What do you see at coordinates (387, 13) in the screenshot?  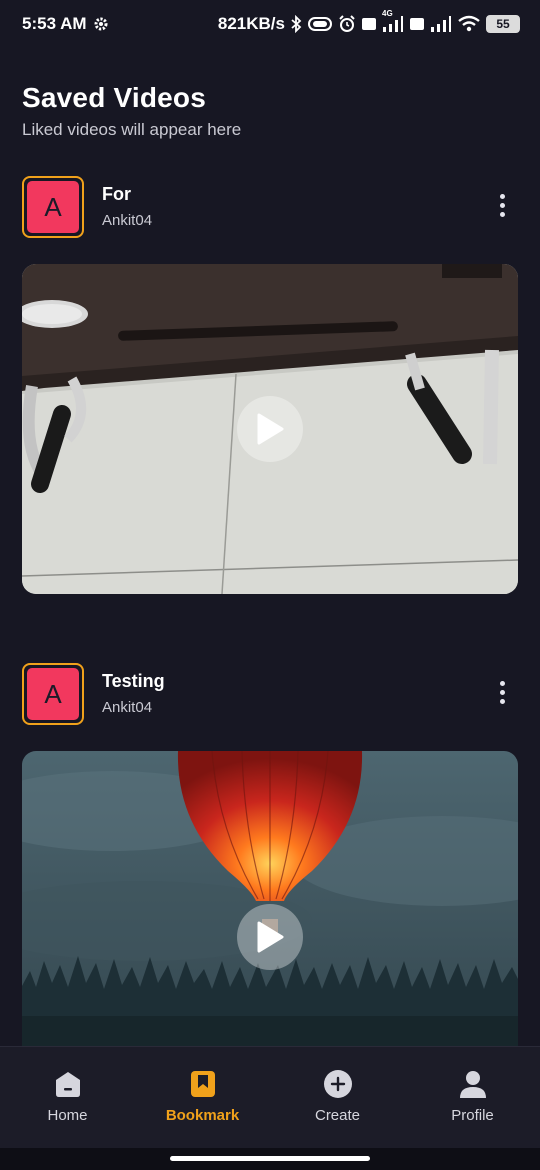 I see `network-badge: 4G` at bounding box center [387, 13].